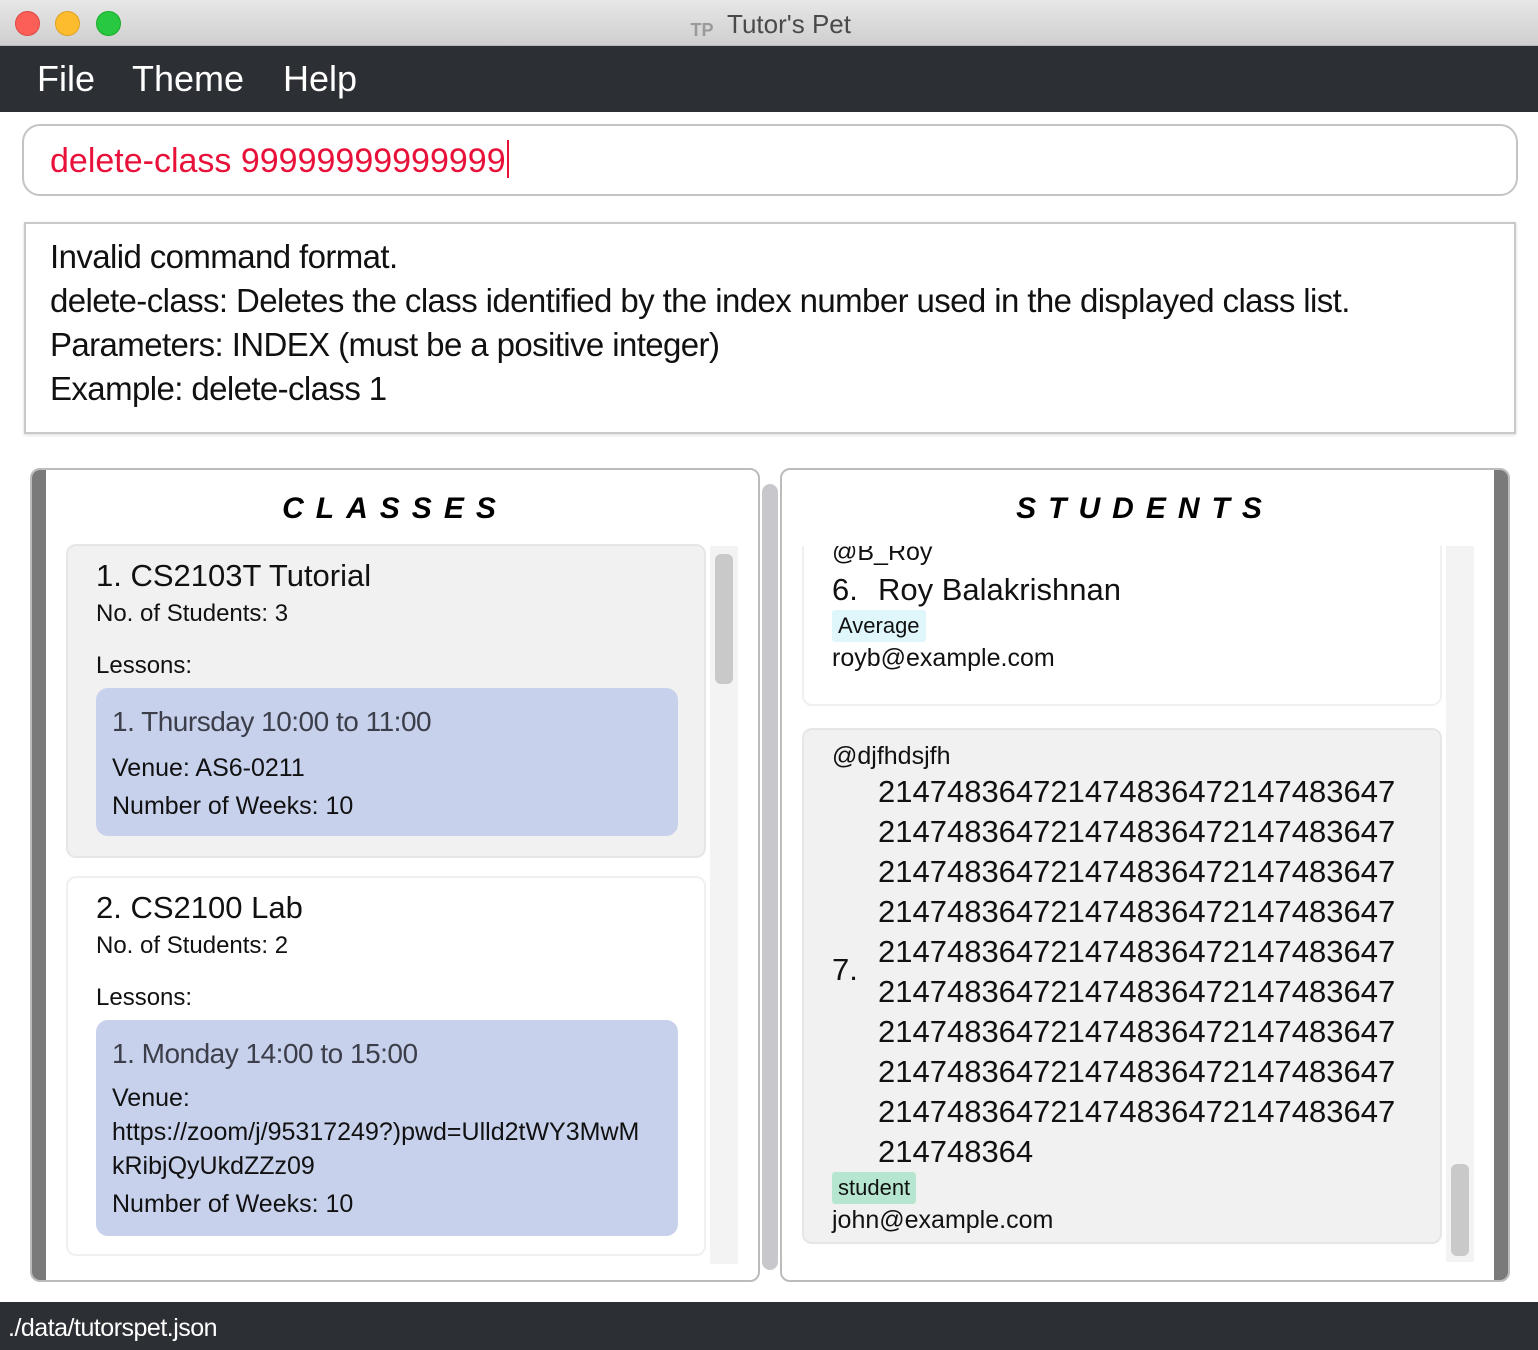 The image size is (1538, 1350). Describe the element at coordinates (192, 945) in the screenshot. I see `class-student-count: No. of Students: 2` at that location.